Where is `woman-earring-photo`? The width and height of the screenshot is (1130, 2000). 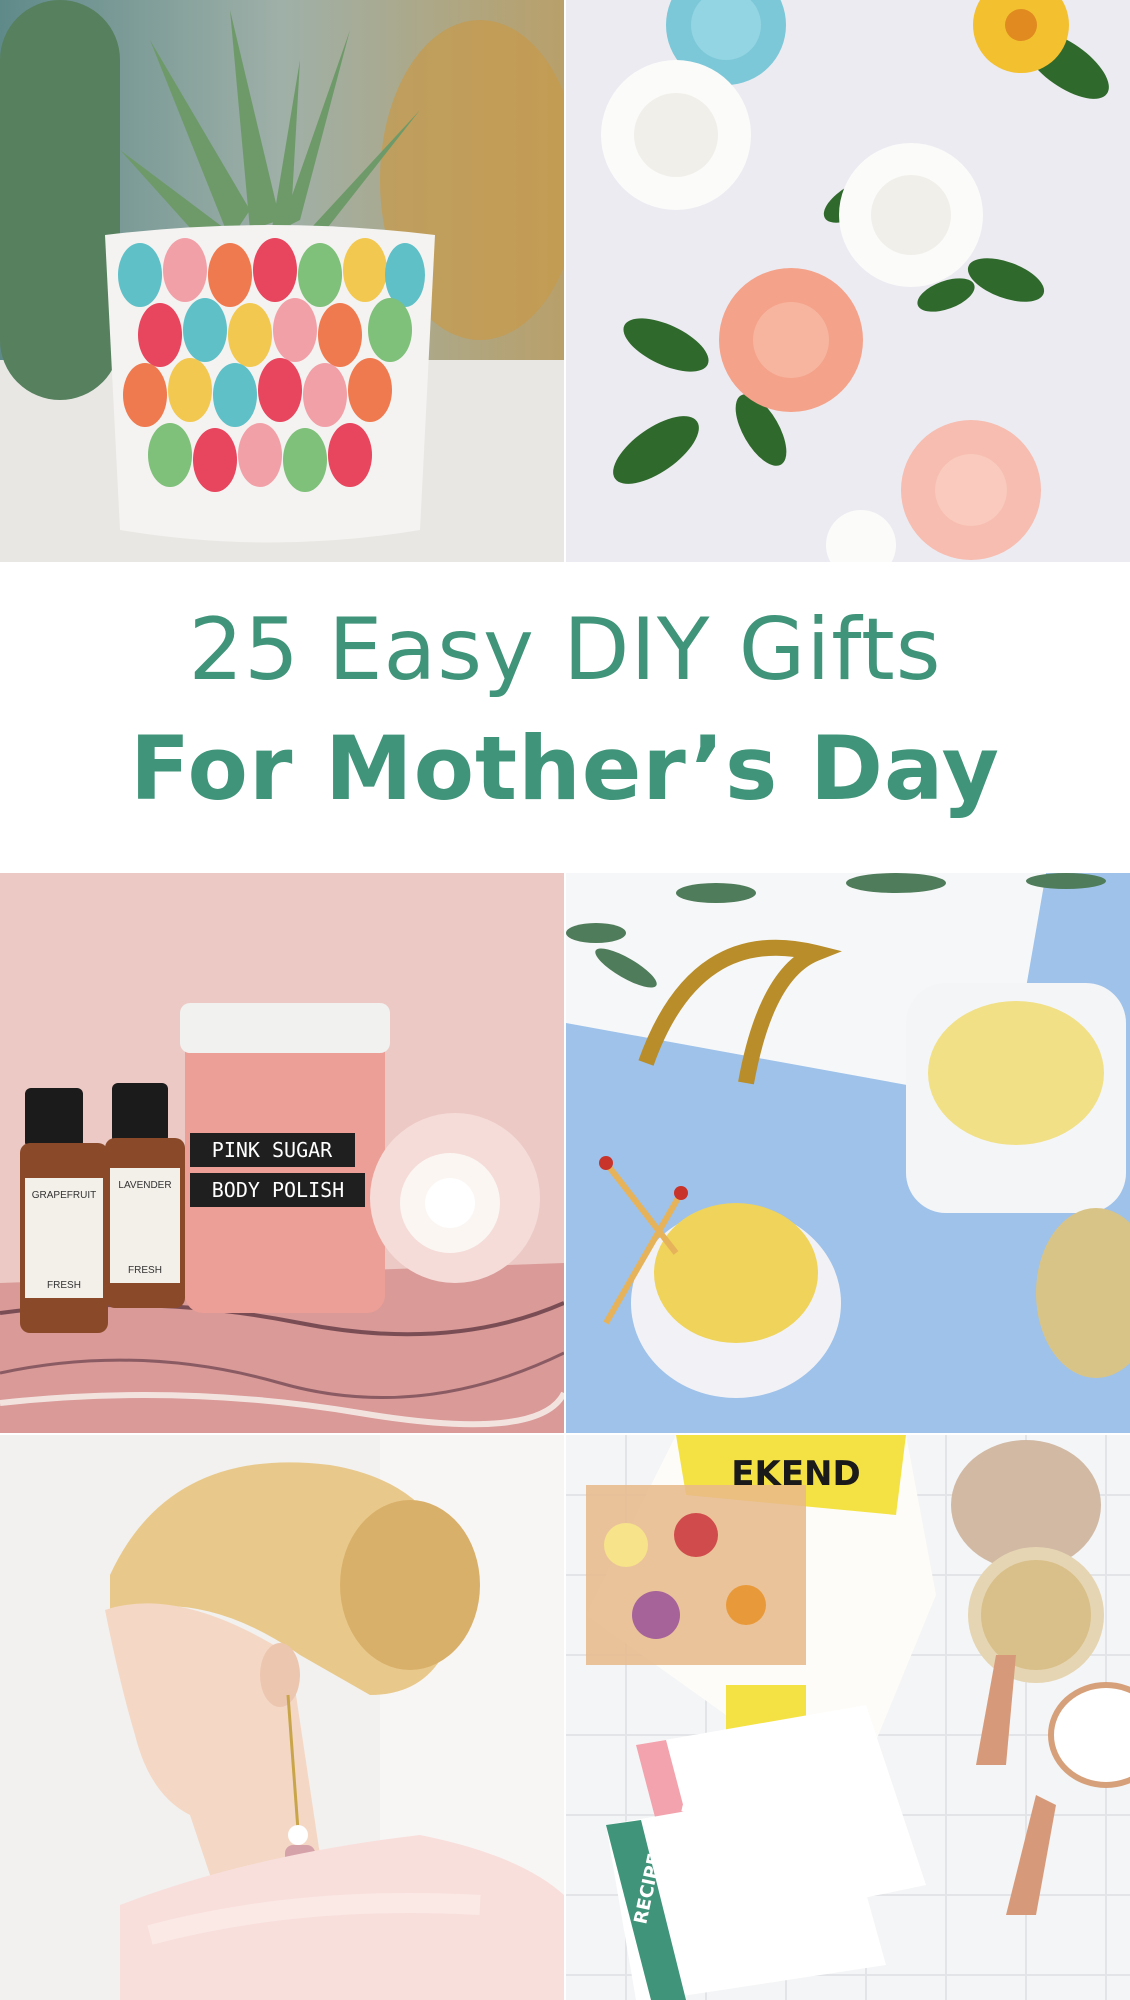 woman-earring-photo is located at coordinates (282, 1717).